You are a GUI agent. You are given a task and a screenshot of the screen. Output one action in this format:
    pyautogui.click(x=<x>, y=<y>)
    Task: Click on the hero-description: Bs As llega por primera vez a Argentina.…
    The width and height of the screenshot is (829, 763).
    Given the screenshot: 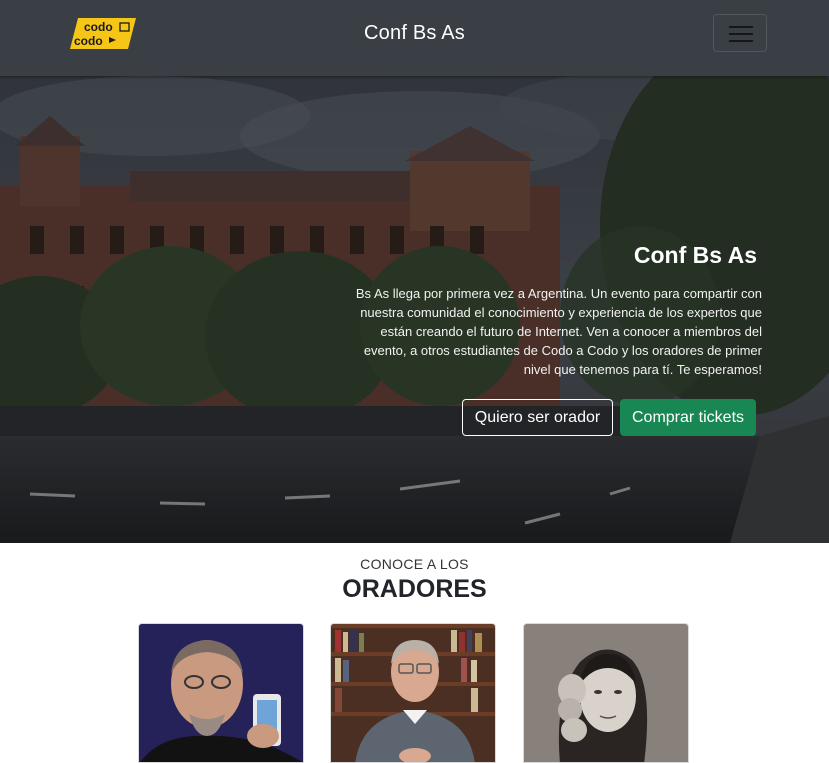 What is the action you would take?
    pyautogui.click(x=558, y=331)
    